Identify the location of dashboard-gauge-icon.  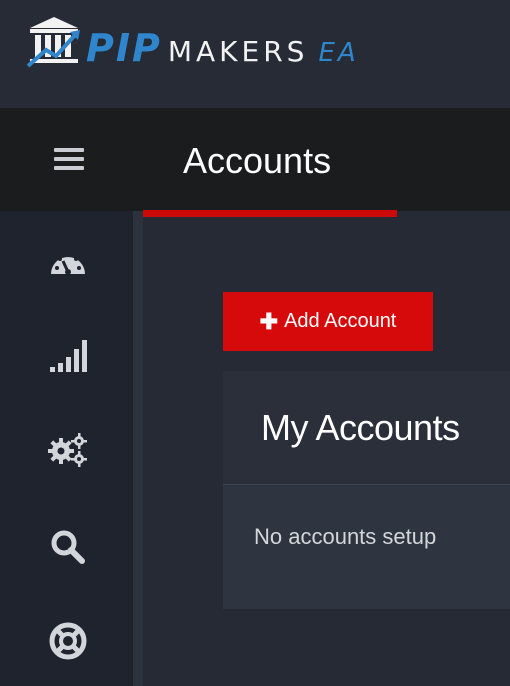
(68, 264).